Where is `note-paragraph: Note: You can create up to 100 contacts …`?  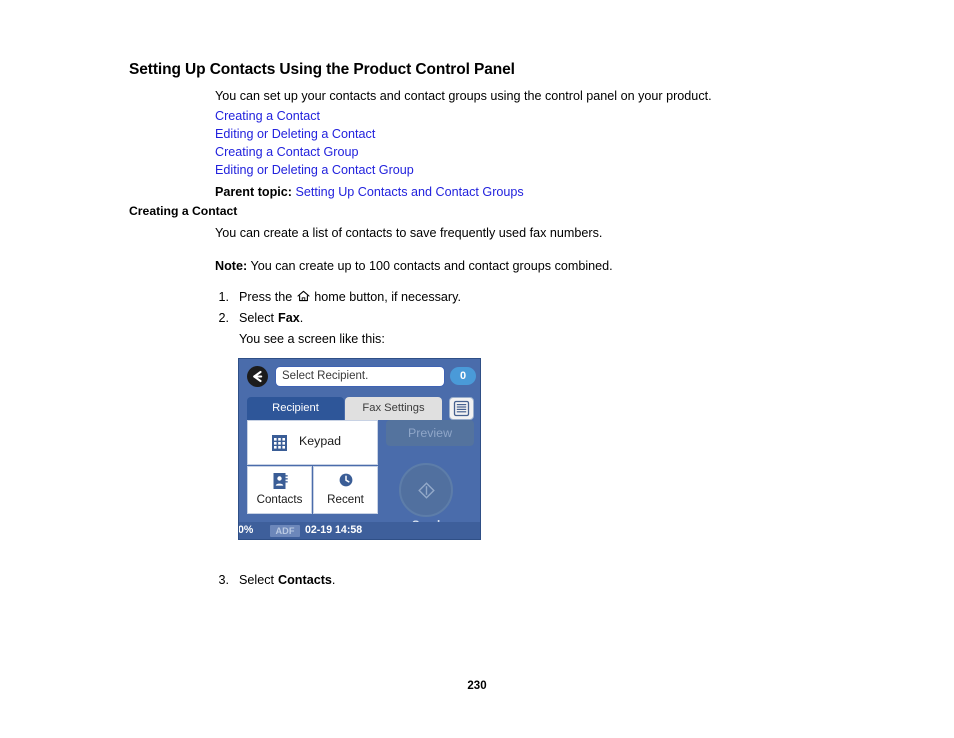 note-paragraph: Note: You can create up to 100 contacts … is located at coordinates (414, 266).